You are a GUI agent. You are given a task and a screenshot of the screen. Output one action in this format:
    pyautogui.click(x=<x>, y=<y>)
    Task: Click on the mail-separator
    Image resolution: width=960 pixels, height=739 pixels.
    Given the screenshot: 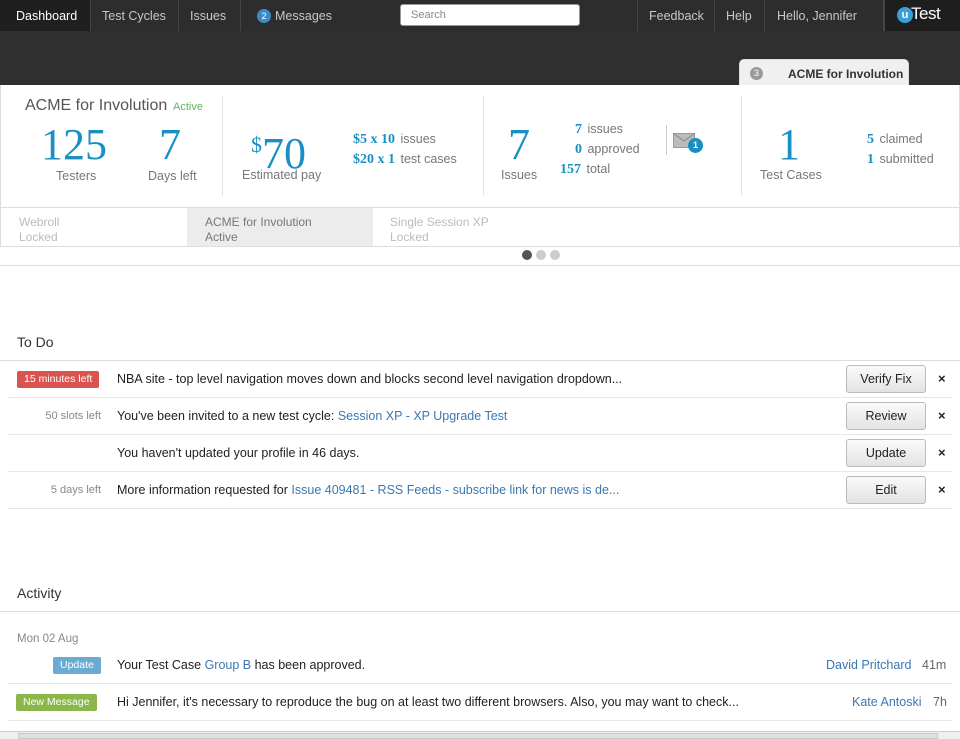 What is the action you would take?
    pyautogui.click(x=666, y=140)
    